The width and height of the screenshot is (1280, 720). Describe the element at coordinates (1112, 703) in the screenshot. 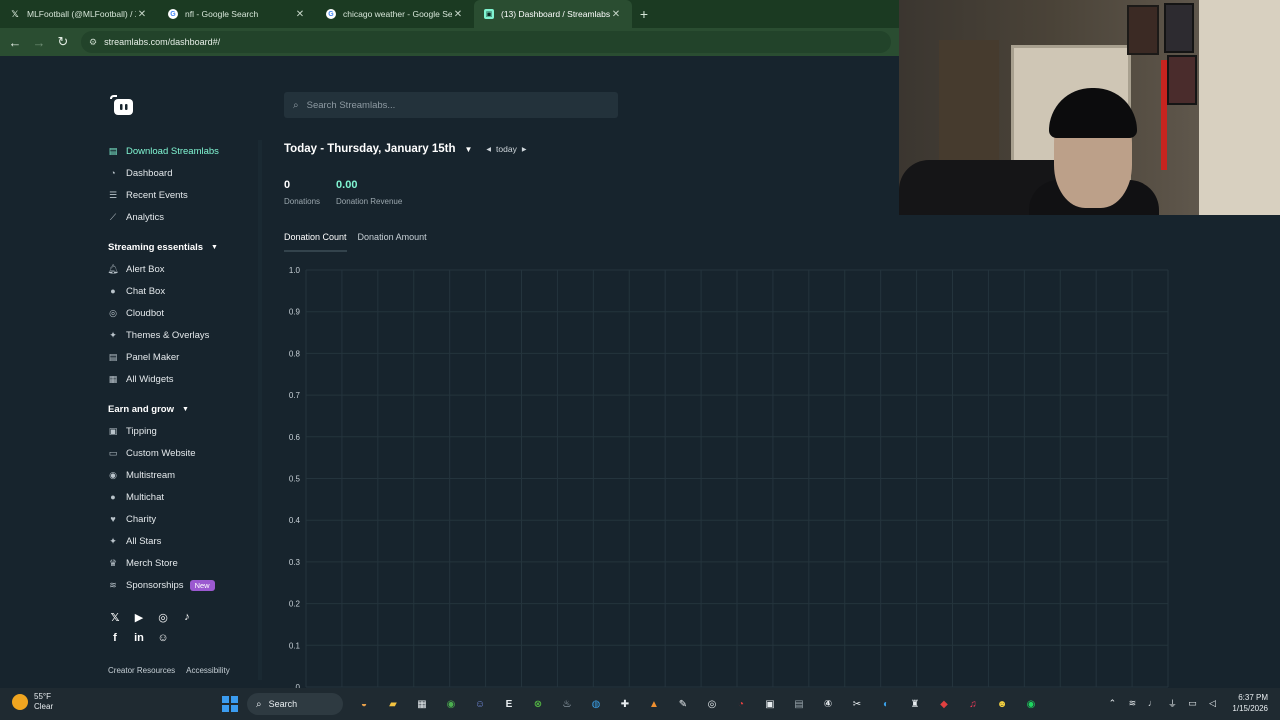

I see `chevron-up-icon: ⌃` at that location.